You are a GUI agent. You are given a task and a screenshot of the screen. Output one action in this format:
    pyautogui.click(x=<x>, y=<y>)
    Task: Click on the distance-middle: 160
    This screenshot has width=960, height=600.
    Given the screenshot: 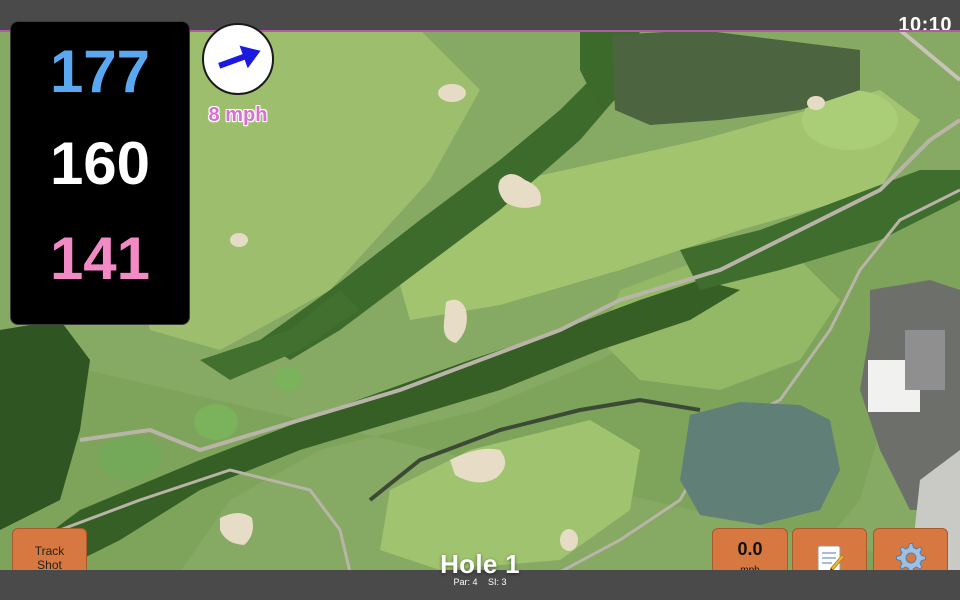 What is the action you would take?
    pyautogui.click(x=100, y=163)
    